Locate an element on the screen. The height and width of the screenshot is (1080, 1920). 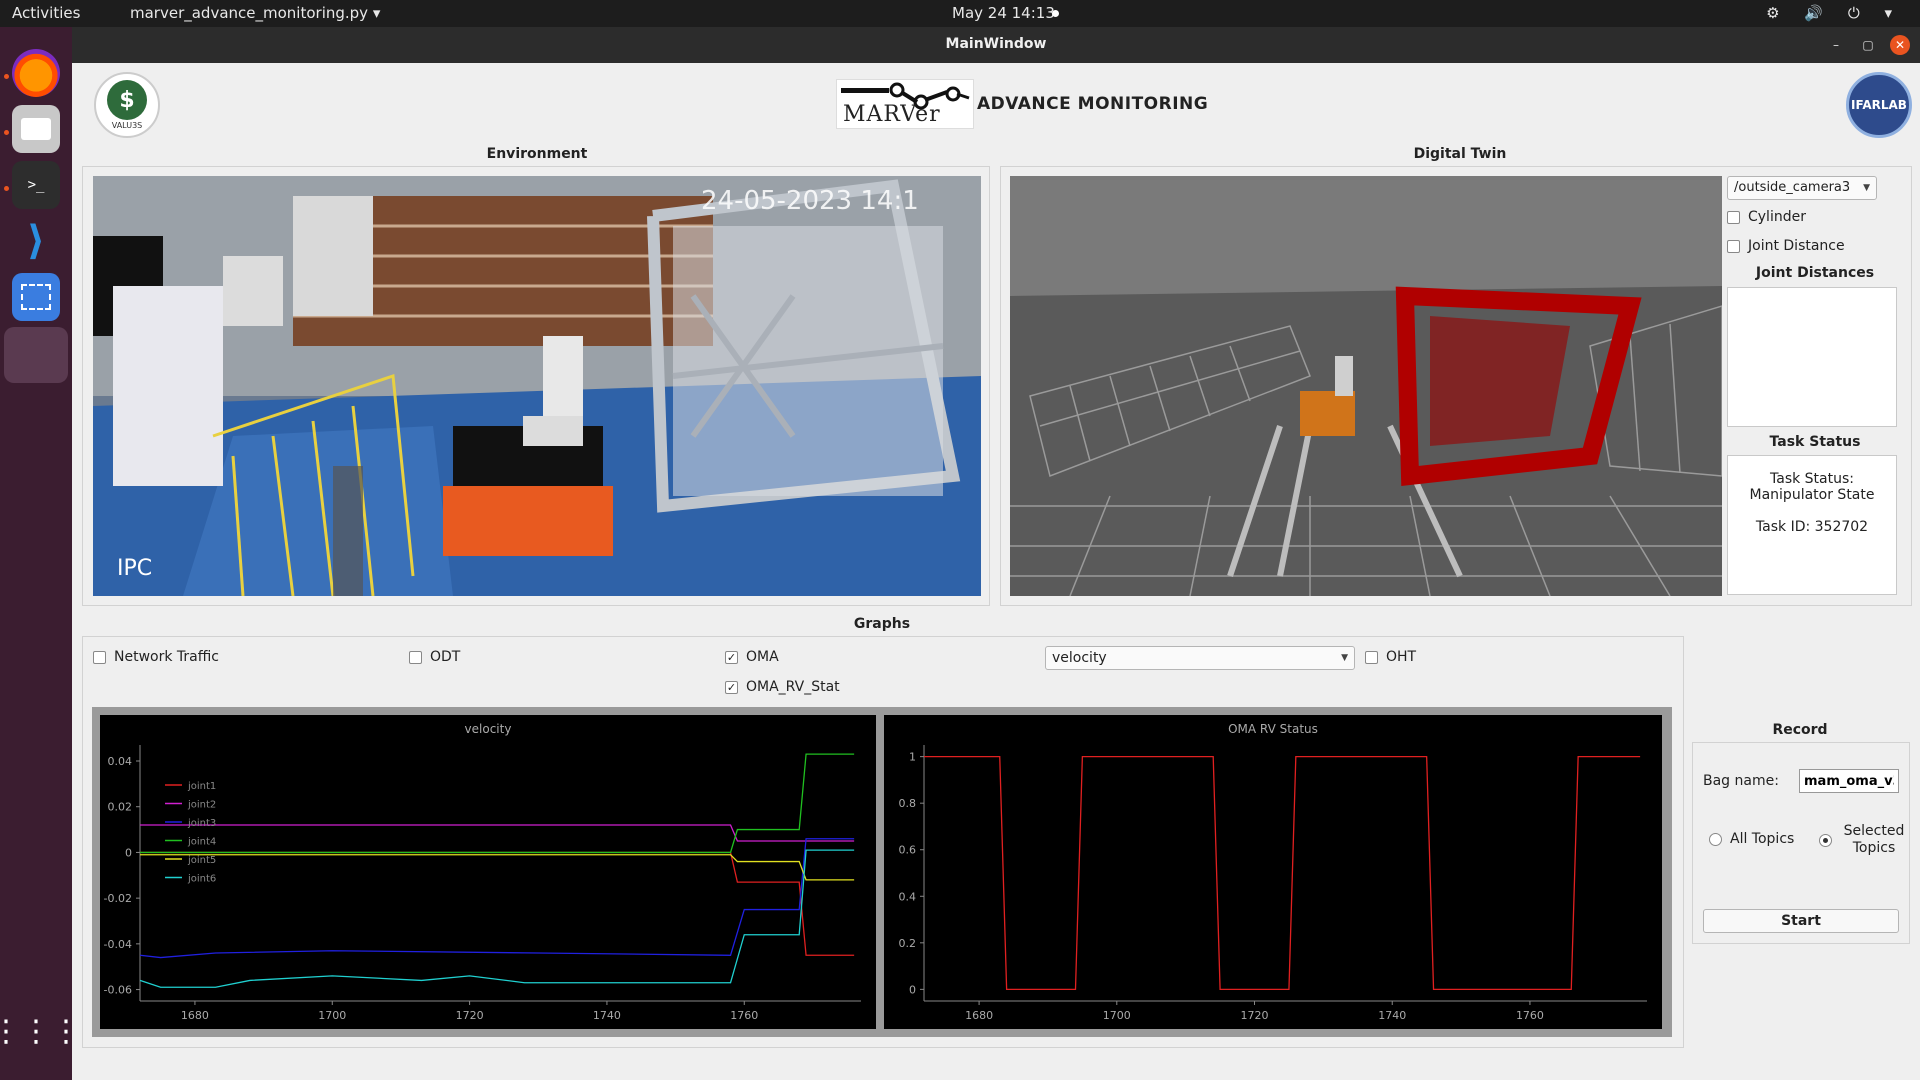
firefox-icon is located at coordinates (36, 73).